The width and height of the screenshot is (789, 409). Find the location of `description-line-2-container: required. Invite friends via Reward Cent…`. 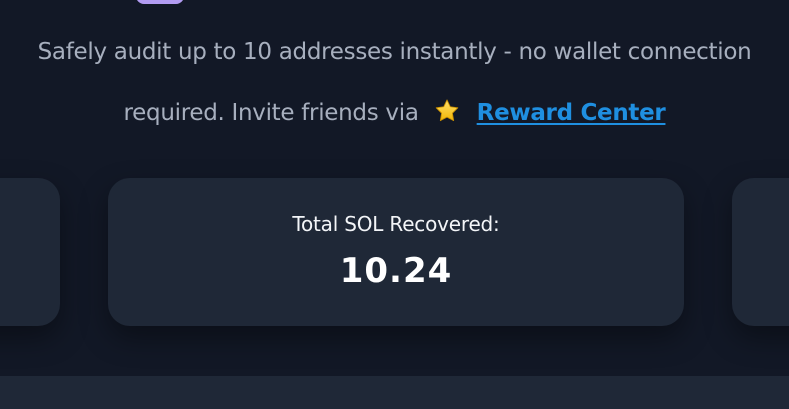

description-line-2-container: required. Invite friends via Reward Cent… is located at coordinates (394, 113).